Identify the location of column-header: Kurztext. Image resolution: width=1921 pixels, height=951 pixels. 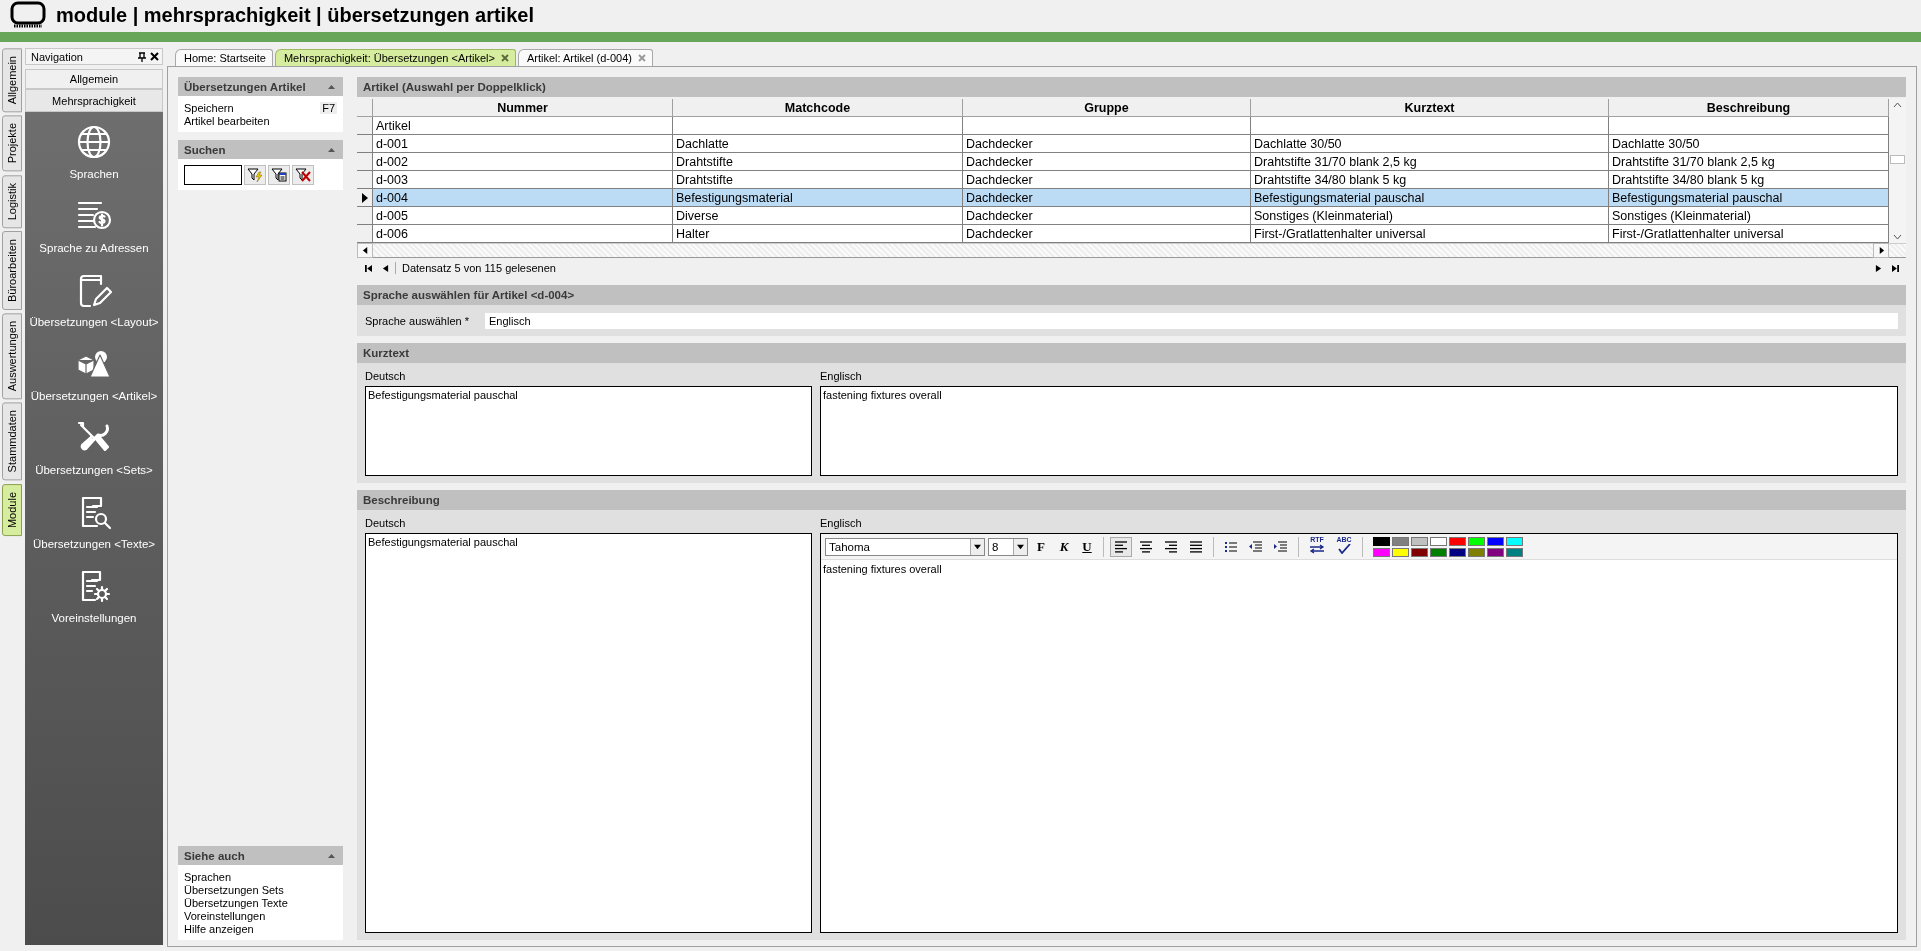
(1430, 108).